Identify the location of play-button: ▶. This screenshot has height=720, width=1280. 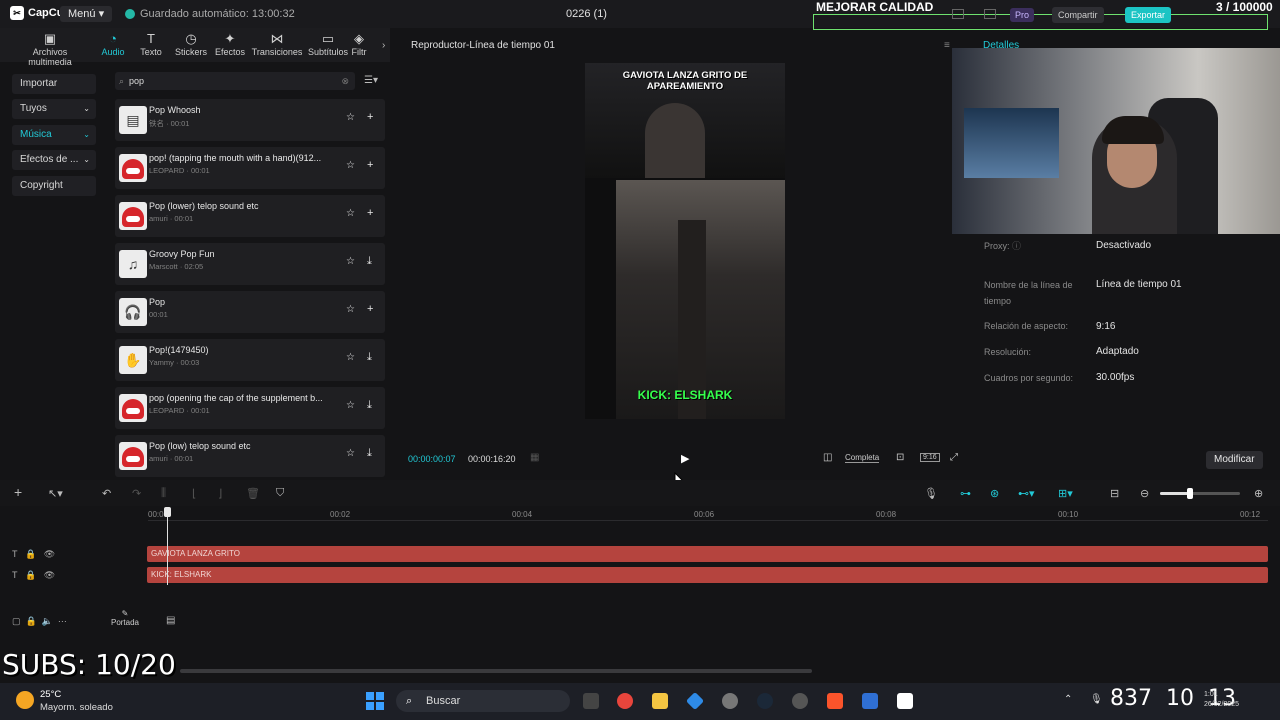
(685, 458).